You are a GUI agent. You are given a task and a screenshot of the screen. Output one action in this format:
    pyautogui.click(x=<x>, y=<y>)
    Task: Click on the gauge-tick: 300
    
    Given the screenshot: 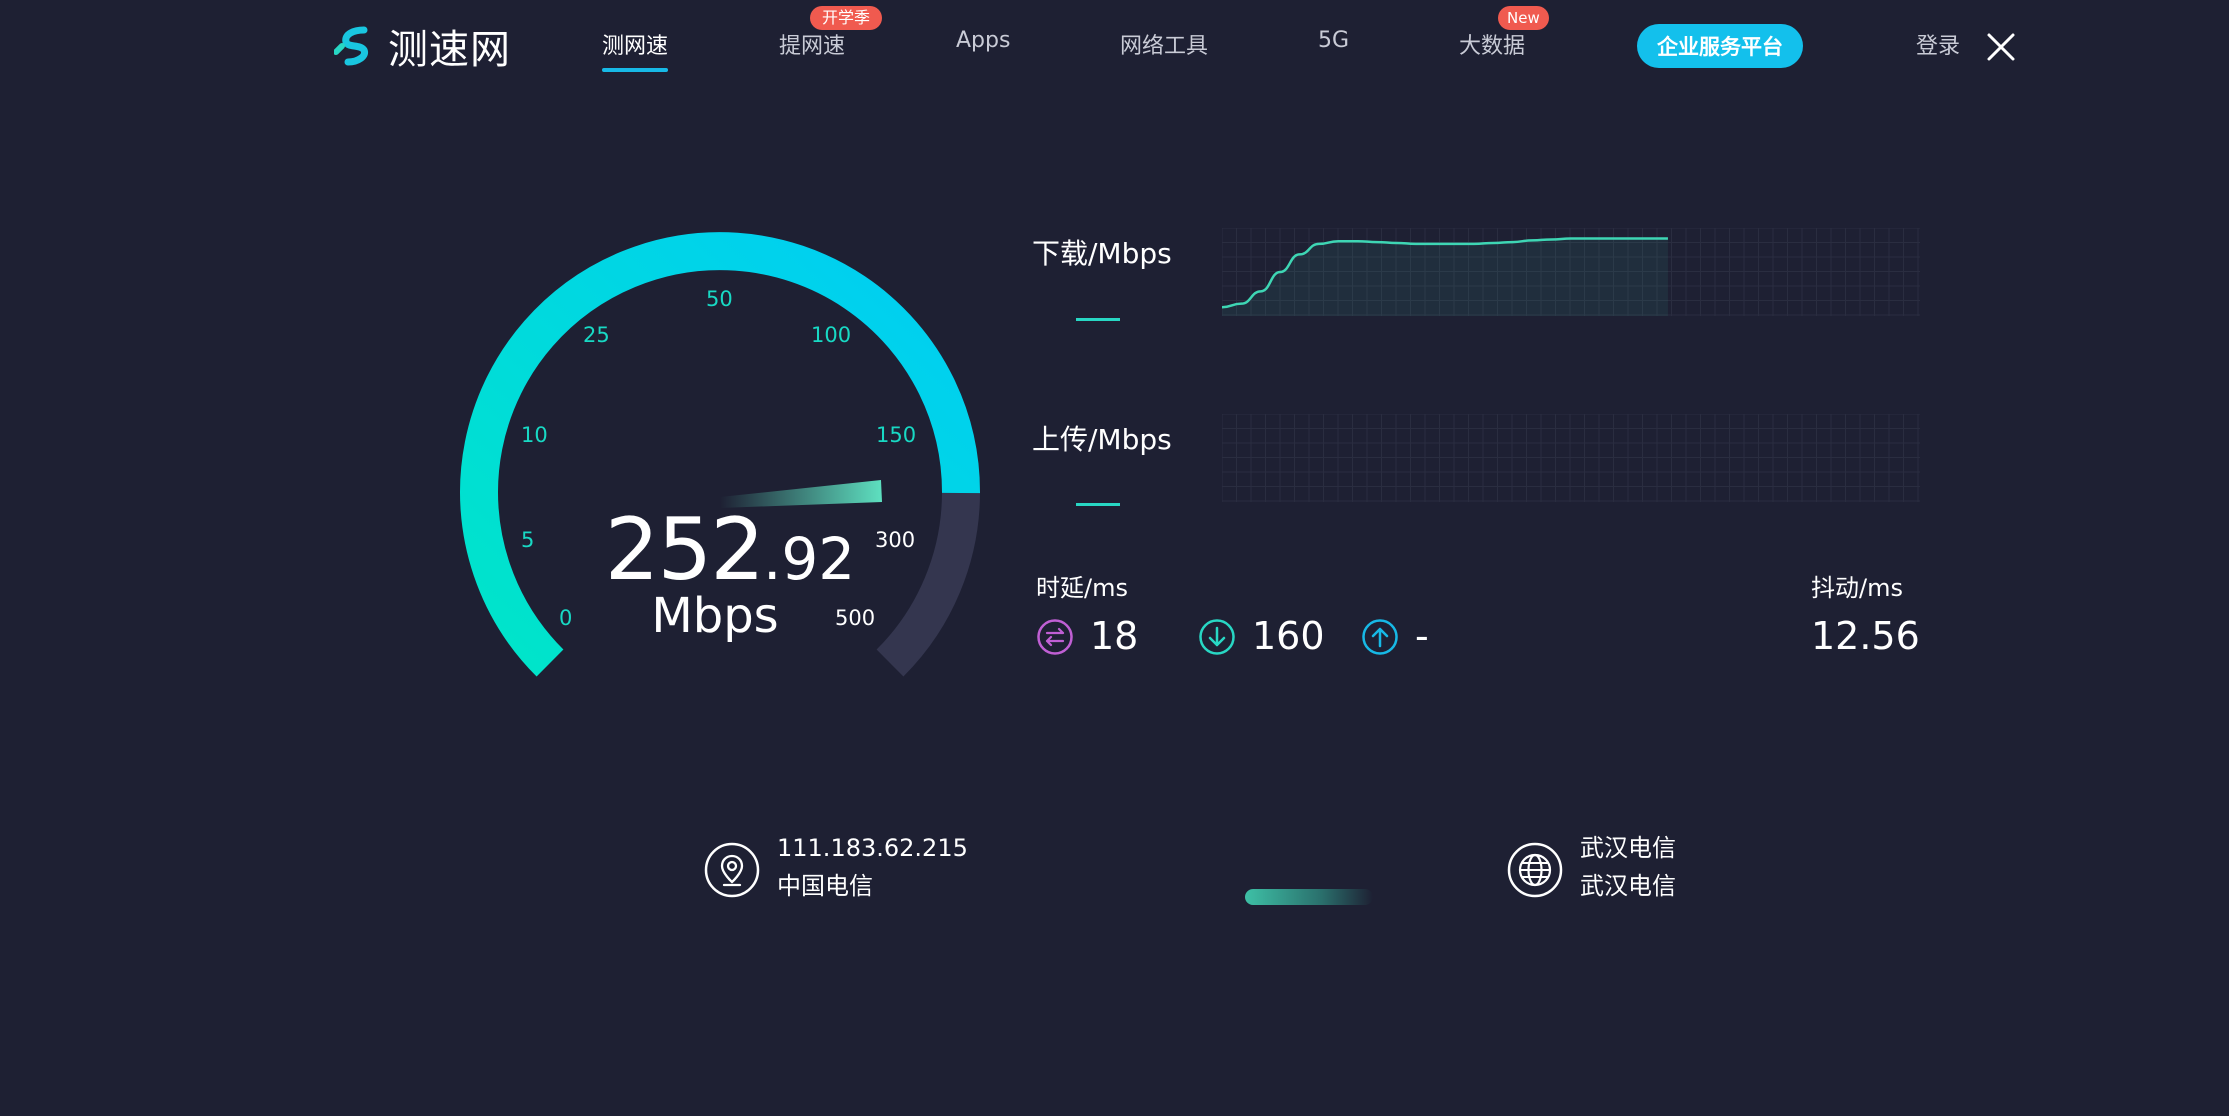 What is the action you would take?
    pyautogui.click(x=895, y=540)
    